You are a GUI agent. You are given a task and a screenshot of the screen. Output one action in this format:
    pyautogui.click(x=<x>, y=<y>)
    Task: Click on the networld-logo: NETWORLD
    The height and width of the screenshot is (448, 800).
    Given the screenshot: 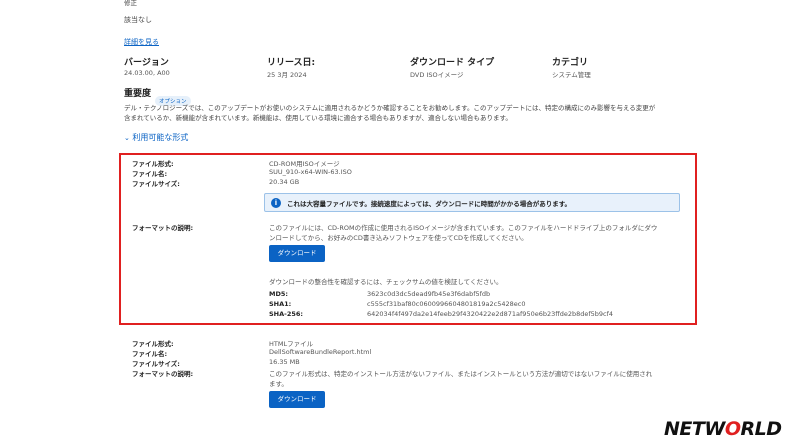 What is the action you would take?
    pyautogui.click(x=723, y=429)
    